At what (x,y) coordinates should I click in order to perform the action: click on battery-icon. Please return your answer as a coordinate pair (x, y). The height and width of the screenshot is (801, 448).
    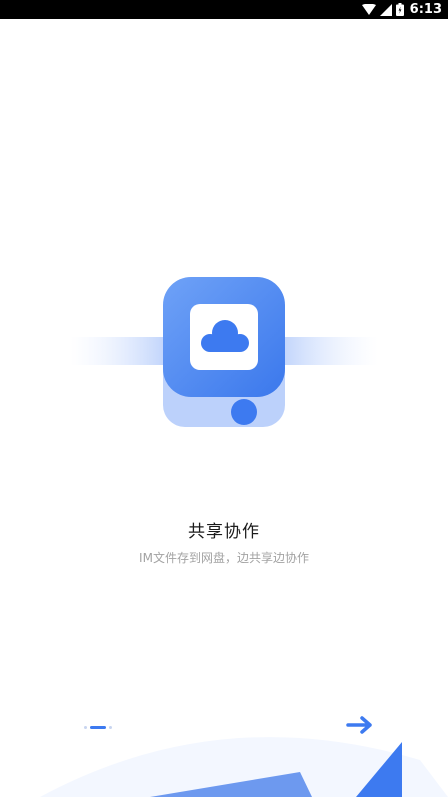
    Looking at the image, I should click on (399, 9).